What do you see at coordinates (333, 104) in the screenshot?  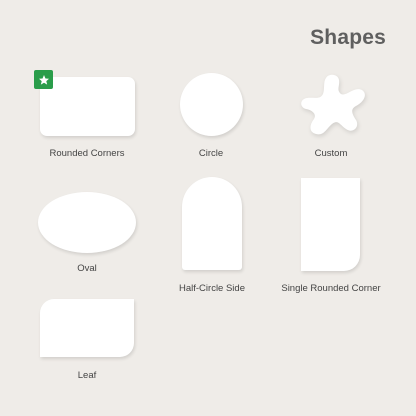 I see `custom-blob-icon` at bounding box center [333, 104].